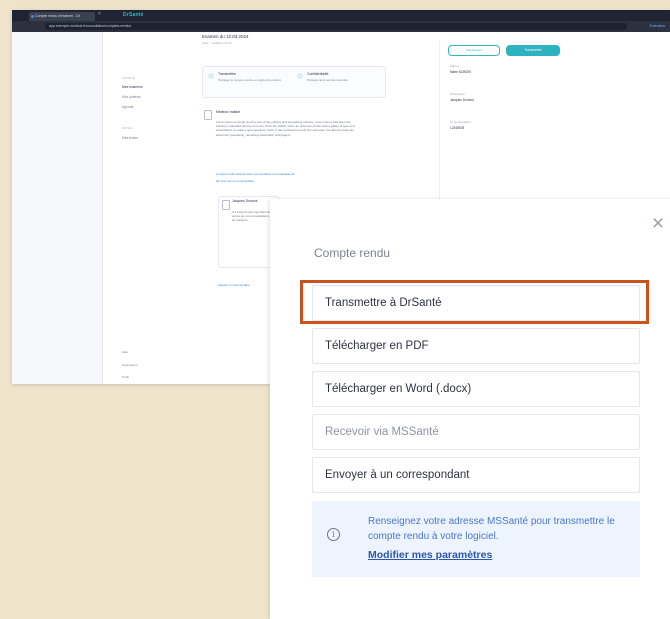 This screenshot has height=619, width=670. Describe the element at coordinates (57, 208) in the screenshot. I see `app-sidebar` at that location.